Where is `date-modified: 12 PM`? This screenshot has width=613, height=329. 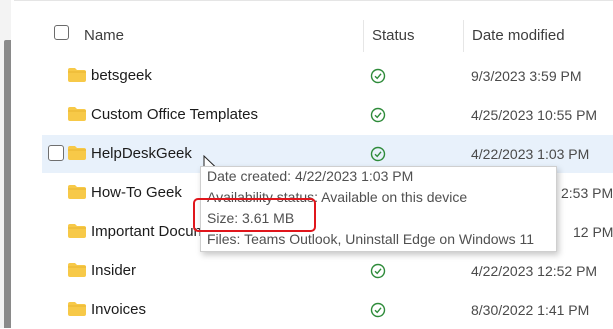 date-modified: 12 PM is located at coordinates (593, 232).